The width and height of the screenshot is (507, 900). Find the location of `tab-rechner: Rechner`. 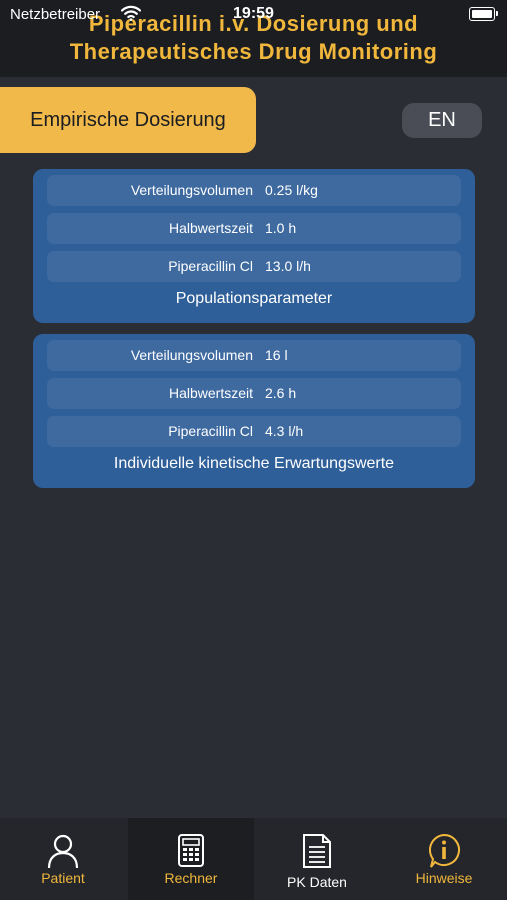

tab-rechner: Rechner is located at coordinates (191, 859).